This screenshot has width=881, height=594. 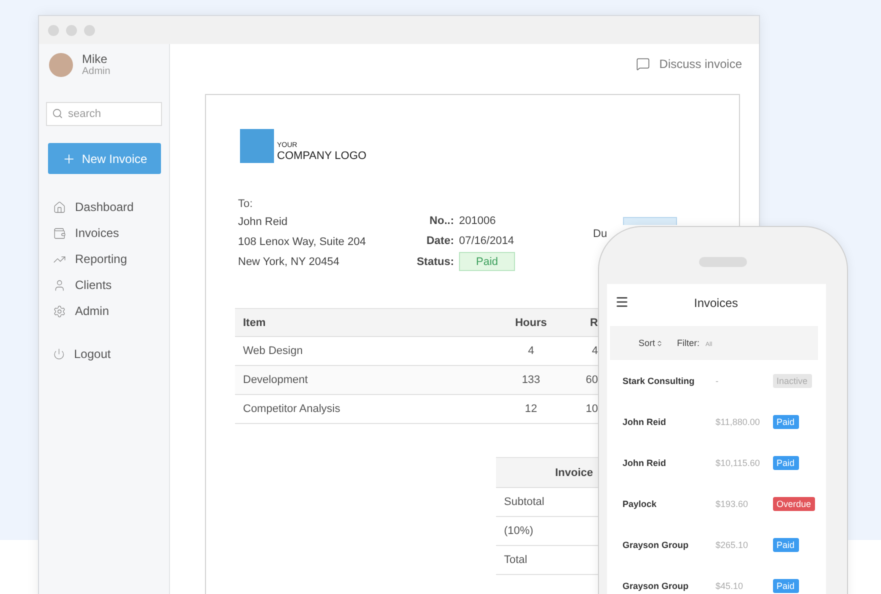 I want to click on address-line: 108 Lenox Way, Suite 204, so click(x=302, y=242).